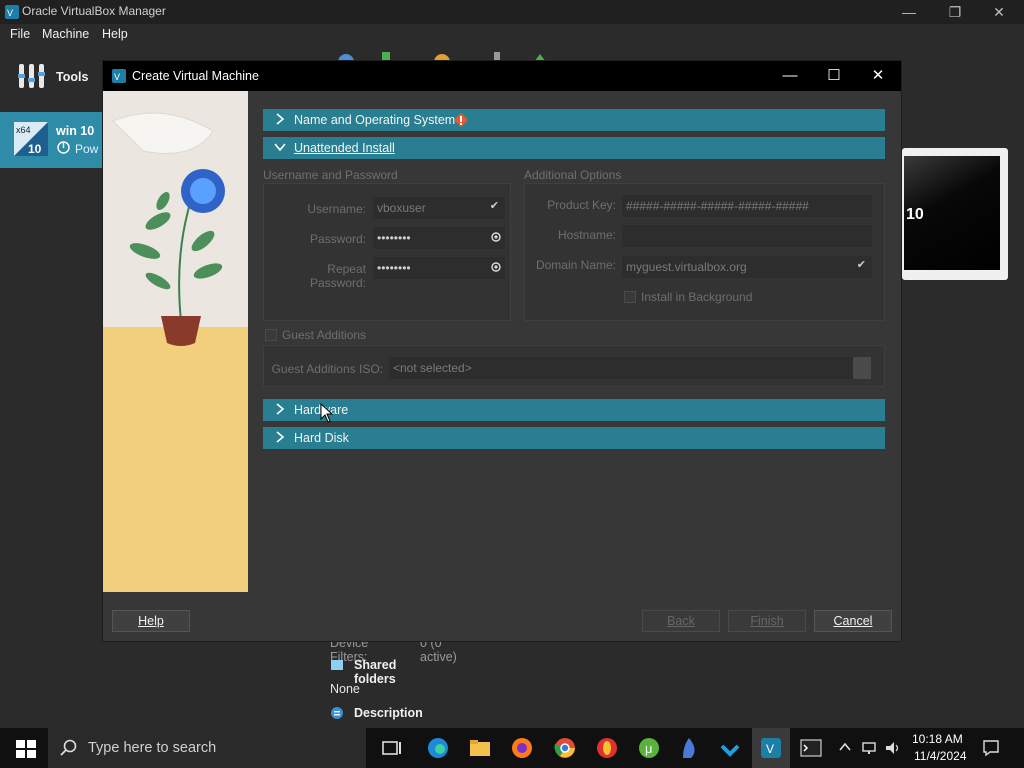 This screenshot has height=768, width=1024. What do you see at coordinates (337, 276) in the screenshot?
I see `repeat-password-label: Repeat Password:` at bounding box center [337, 276].